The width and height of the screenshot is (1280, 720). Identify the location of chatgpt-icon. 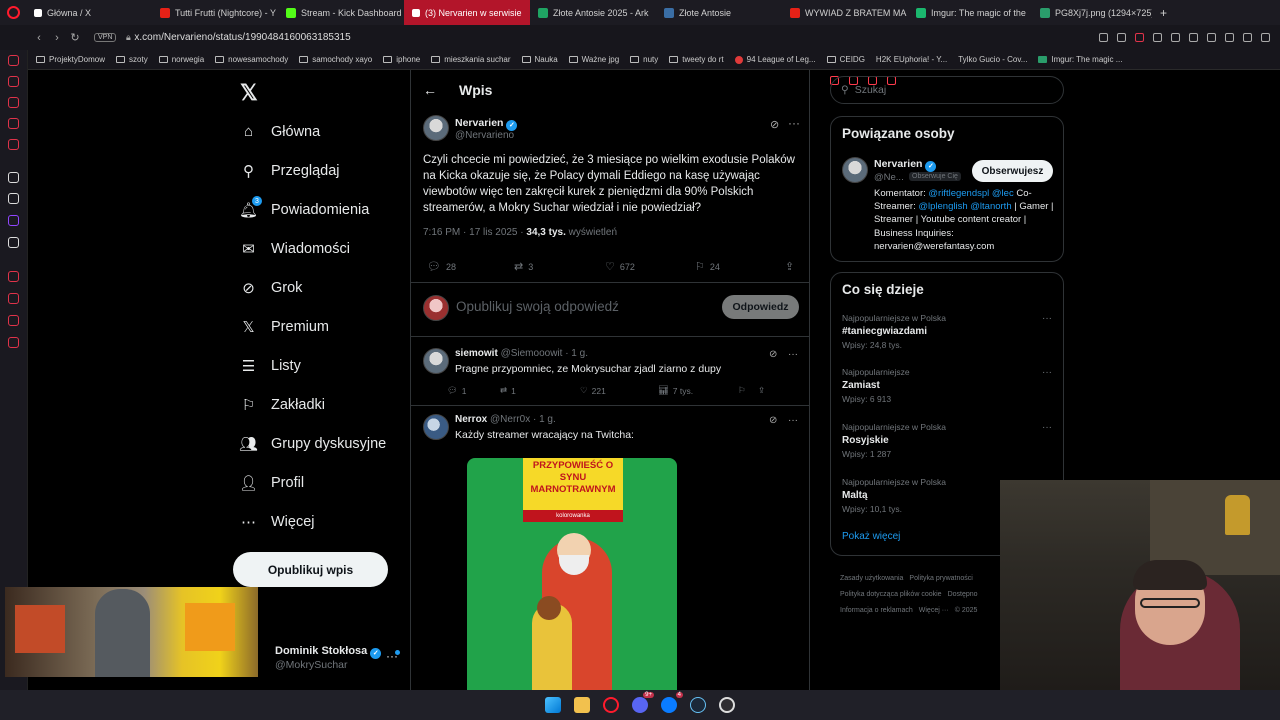
(13, 198).